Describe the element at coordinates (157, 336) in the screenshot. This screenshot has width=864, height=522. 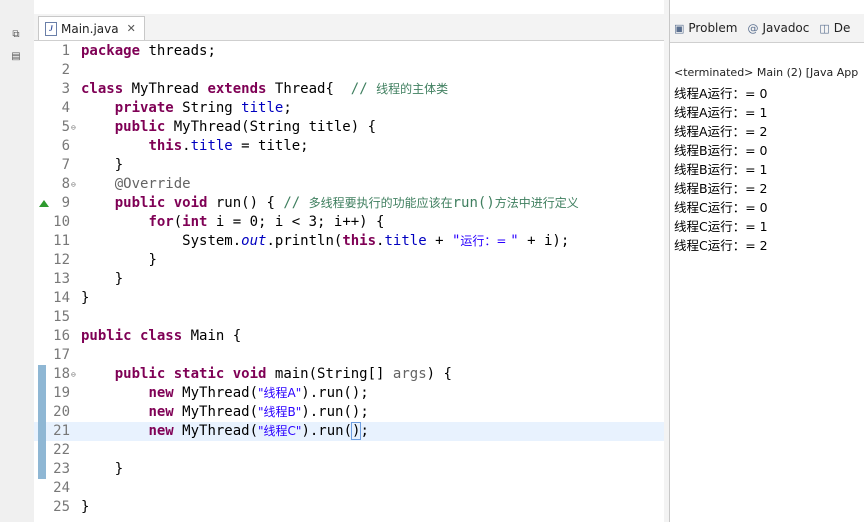
I see `keyword: class` at that location.